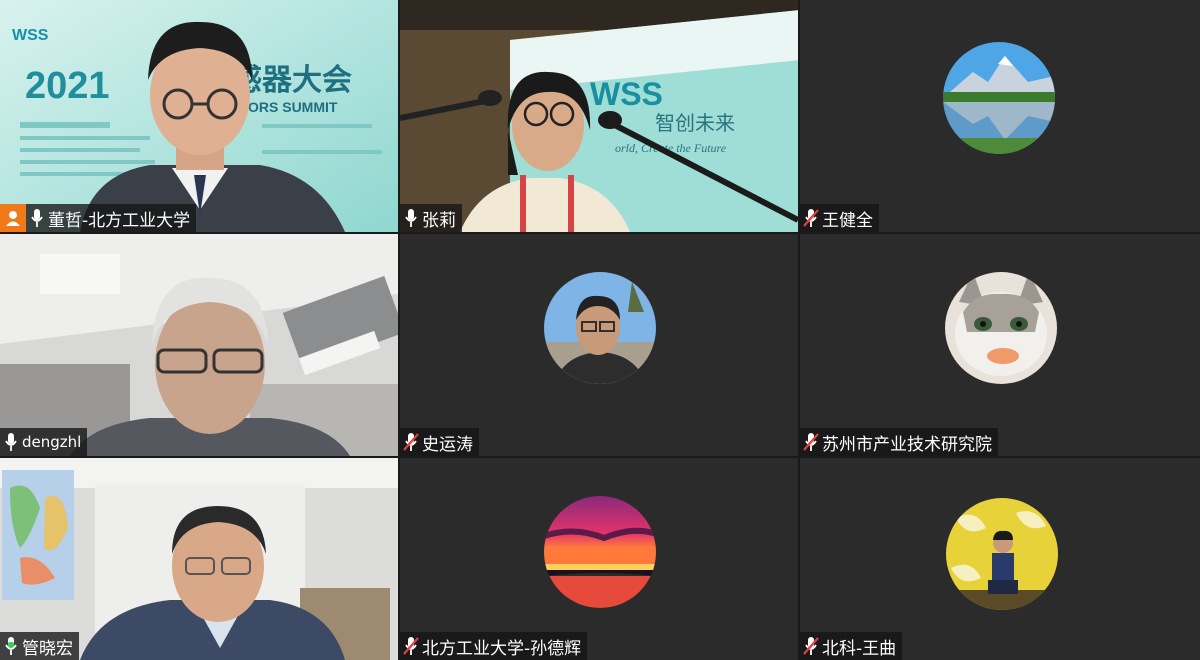 The image size is (1200, 660). I want to click on participant-nametag: 北方工业大学-孙德辉, so click(494, 646).